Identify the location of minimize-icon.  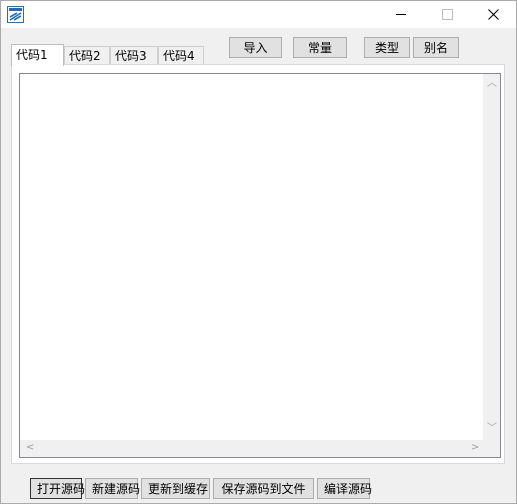
(401, 14).